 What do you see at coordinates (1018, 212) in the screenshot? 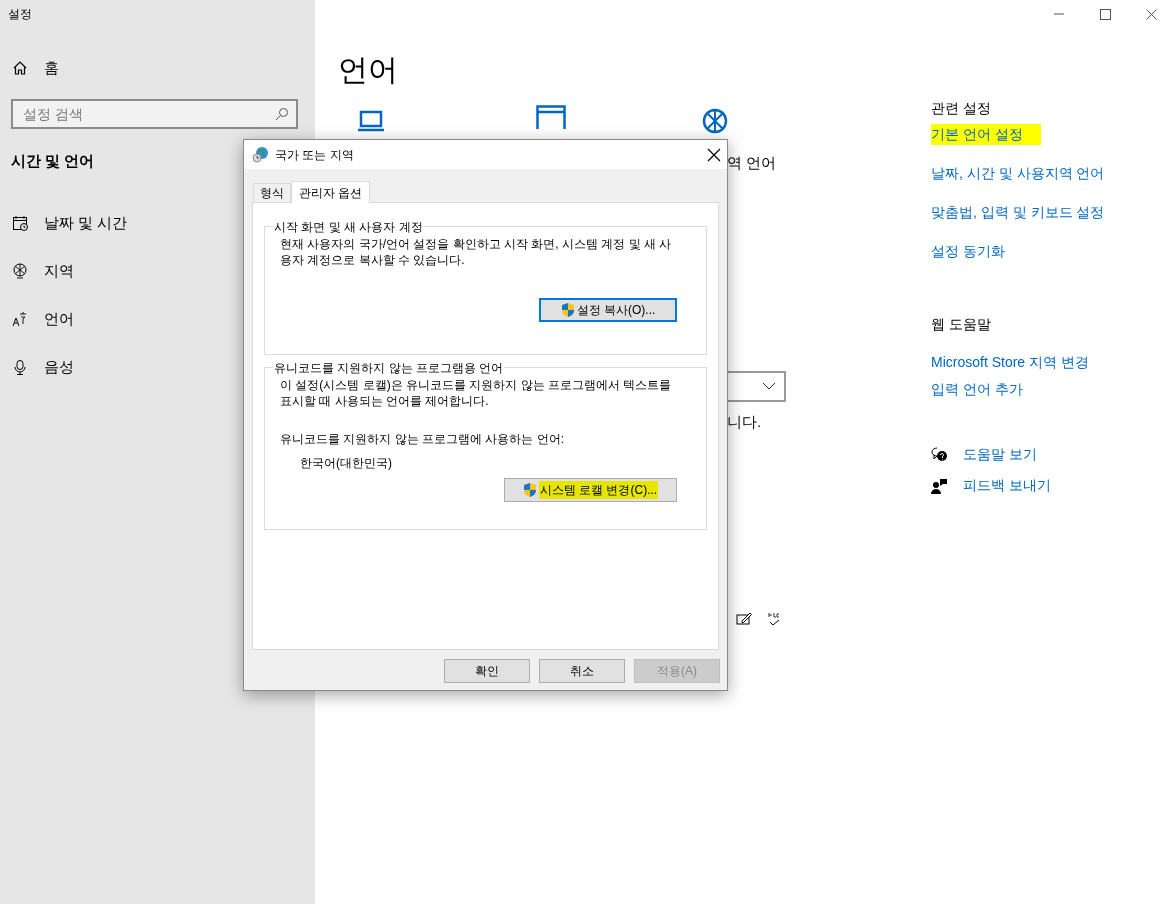
I see `settings-link: 맞춤법, 입력 및 키보드 설정` at bounding box center [1018, 212].